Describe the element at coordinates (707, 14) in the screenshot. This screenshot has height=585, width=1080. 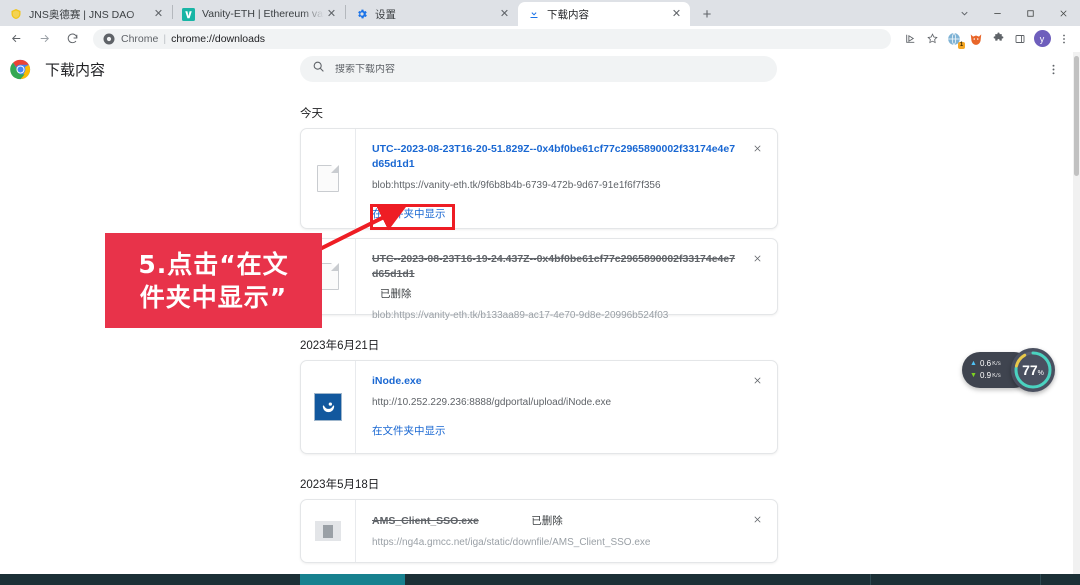
I see `new-tab-button: +` at that location.